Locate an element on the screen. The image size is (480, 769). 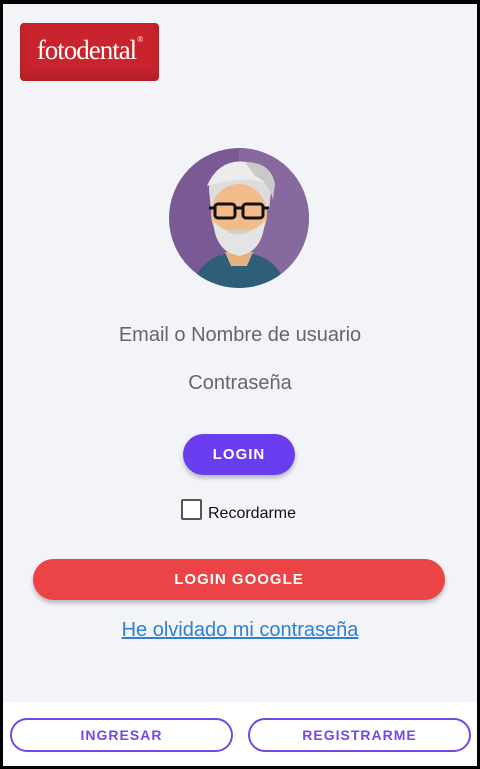
remember-checkbox is located at coordinates (191, 509).